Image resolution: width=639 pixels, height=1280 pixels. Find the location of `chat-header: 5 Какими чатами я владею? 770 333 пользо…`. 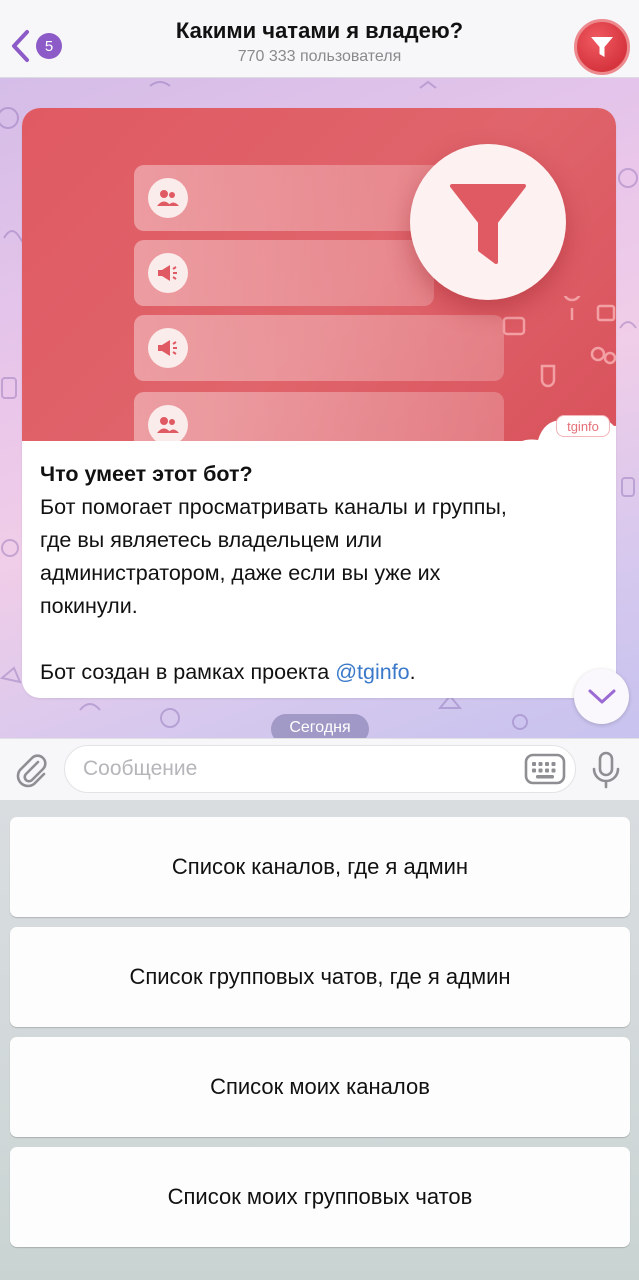

chat-header: 5 Какими чатами я владею? 770 333 пользо… is located at coordinates (319, 39).